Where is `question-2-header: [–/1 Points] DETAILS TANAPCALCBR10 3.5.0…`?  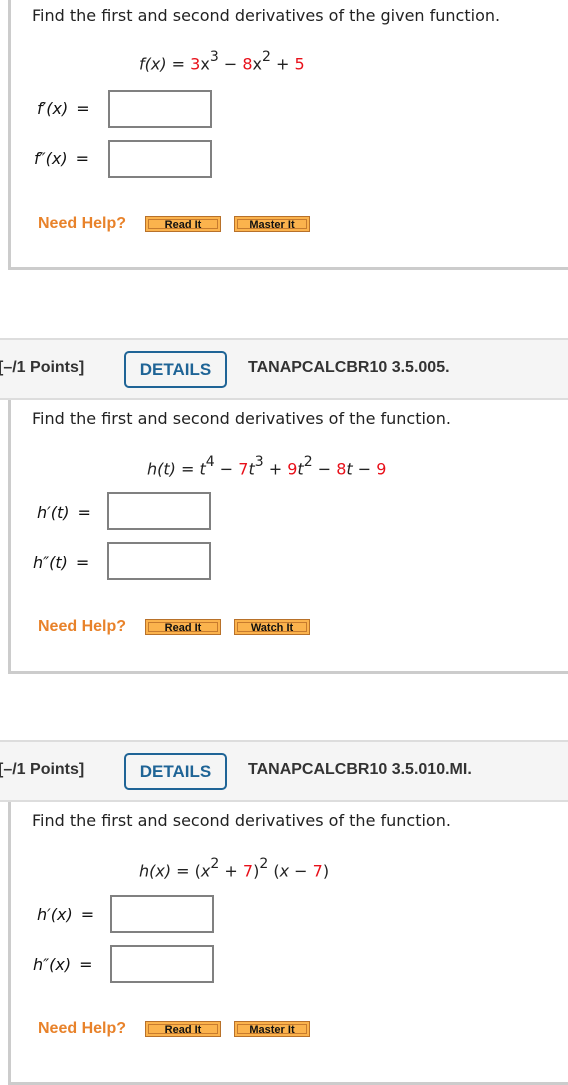
question-2-header: [–/1 Points] DETAILS TANAPCALCBR10 3.5.0… is located at coordinates (284, 369).